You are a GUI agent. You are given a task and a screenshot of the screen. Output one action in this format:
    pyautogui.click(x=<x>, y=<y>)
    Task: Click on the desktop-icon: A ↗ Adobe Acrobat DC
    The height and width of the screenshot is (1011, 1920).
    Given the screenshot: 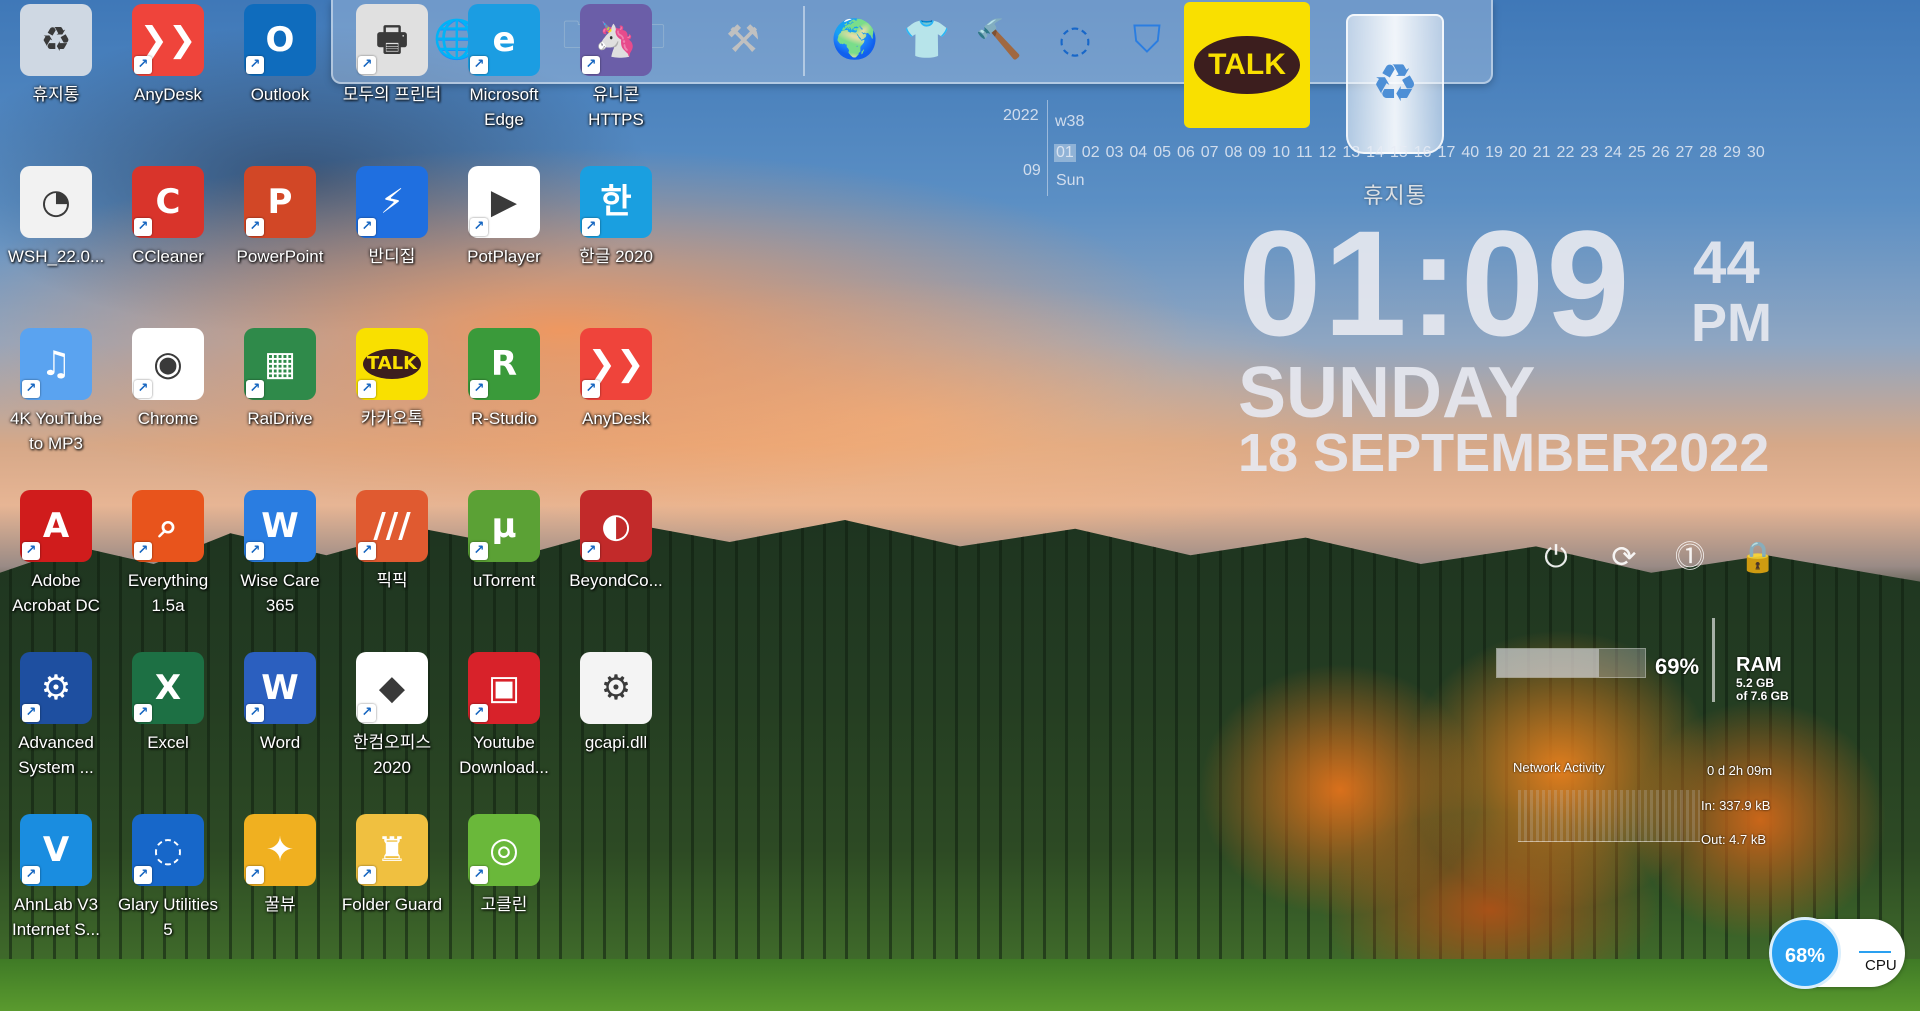 What is the action you would take?
    pyautogui.click(x=56, y=554)
    